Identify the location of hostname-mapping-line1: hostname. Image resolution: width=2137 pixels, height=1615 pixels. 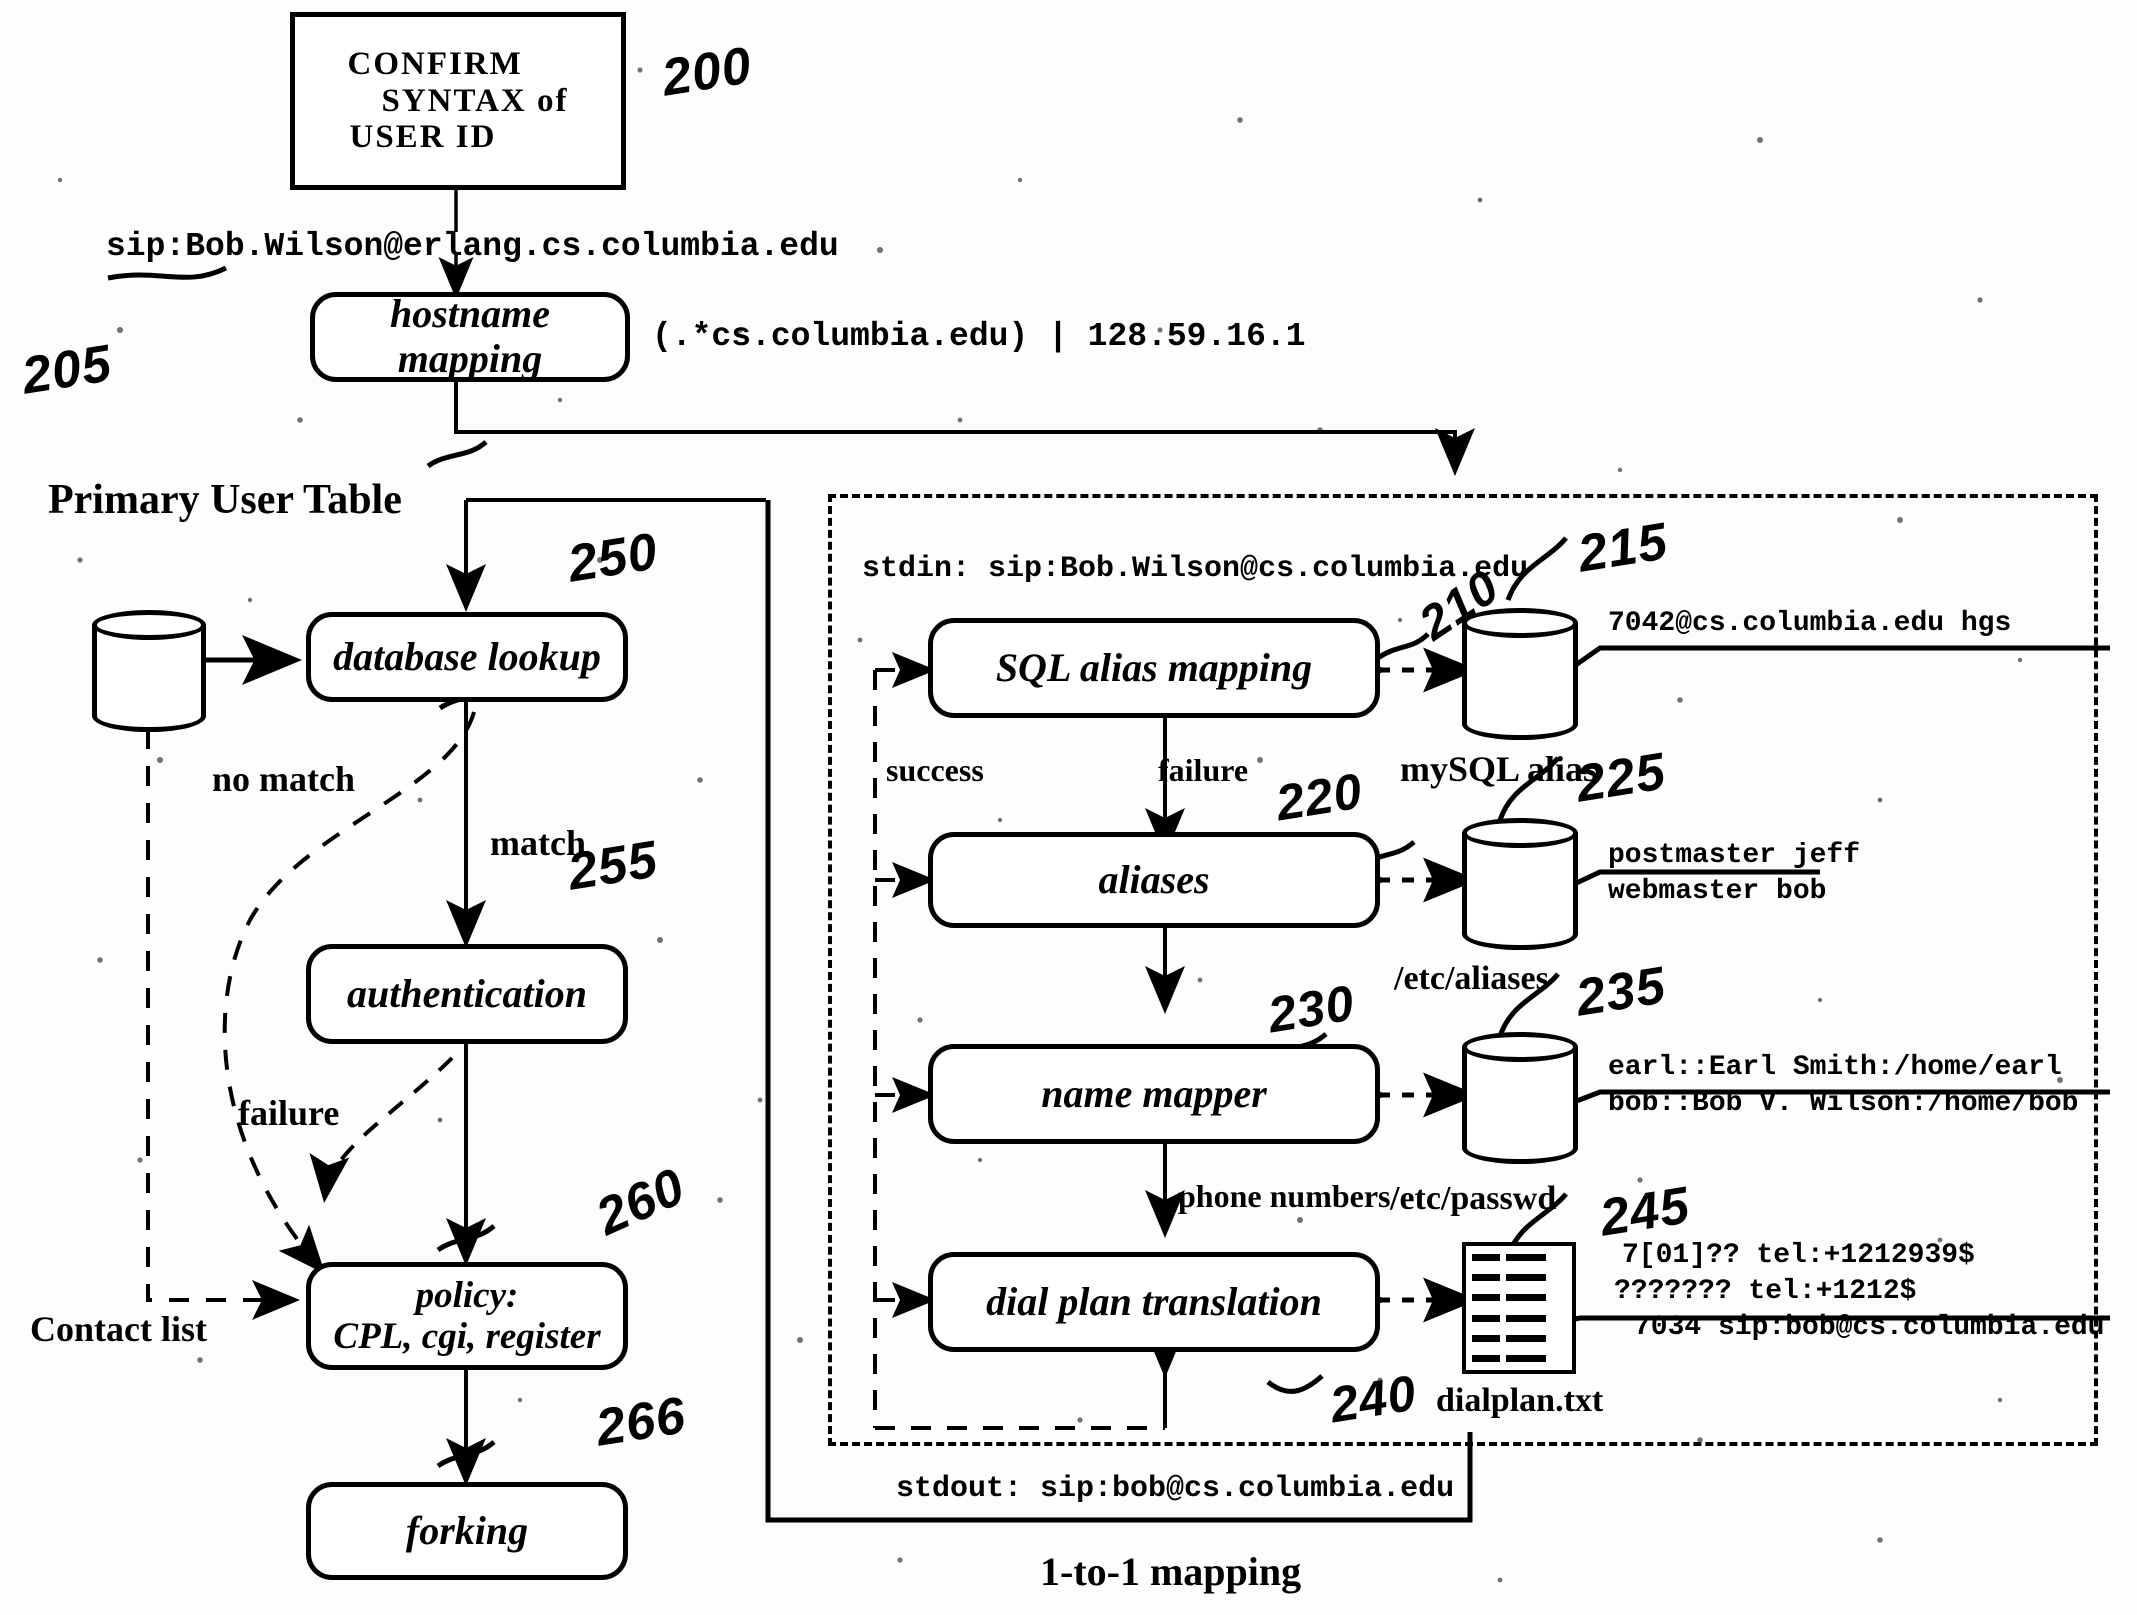
(470, 314).